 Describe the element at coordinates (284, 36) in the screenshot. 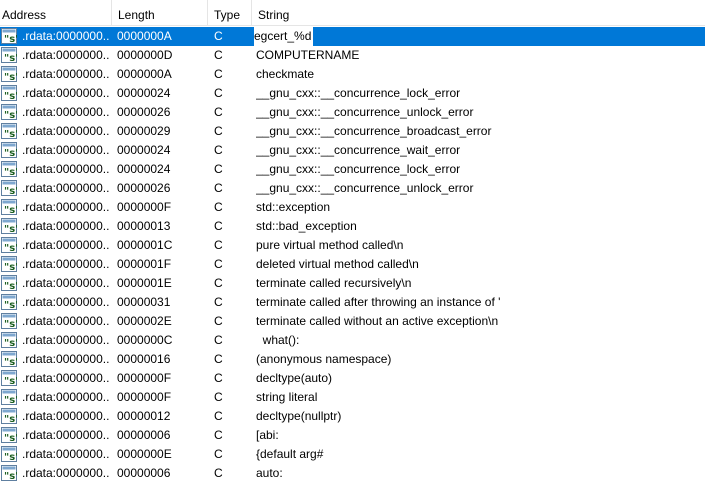

I see `row-string: egcert_%d` at that location.